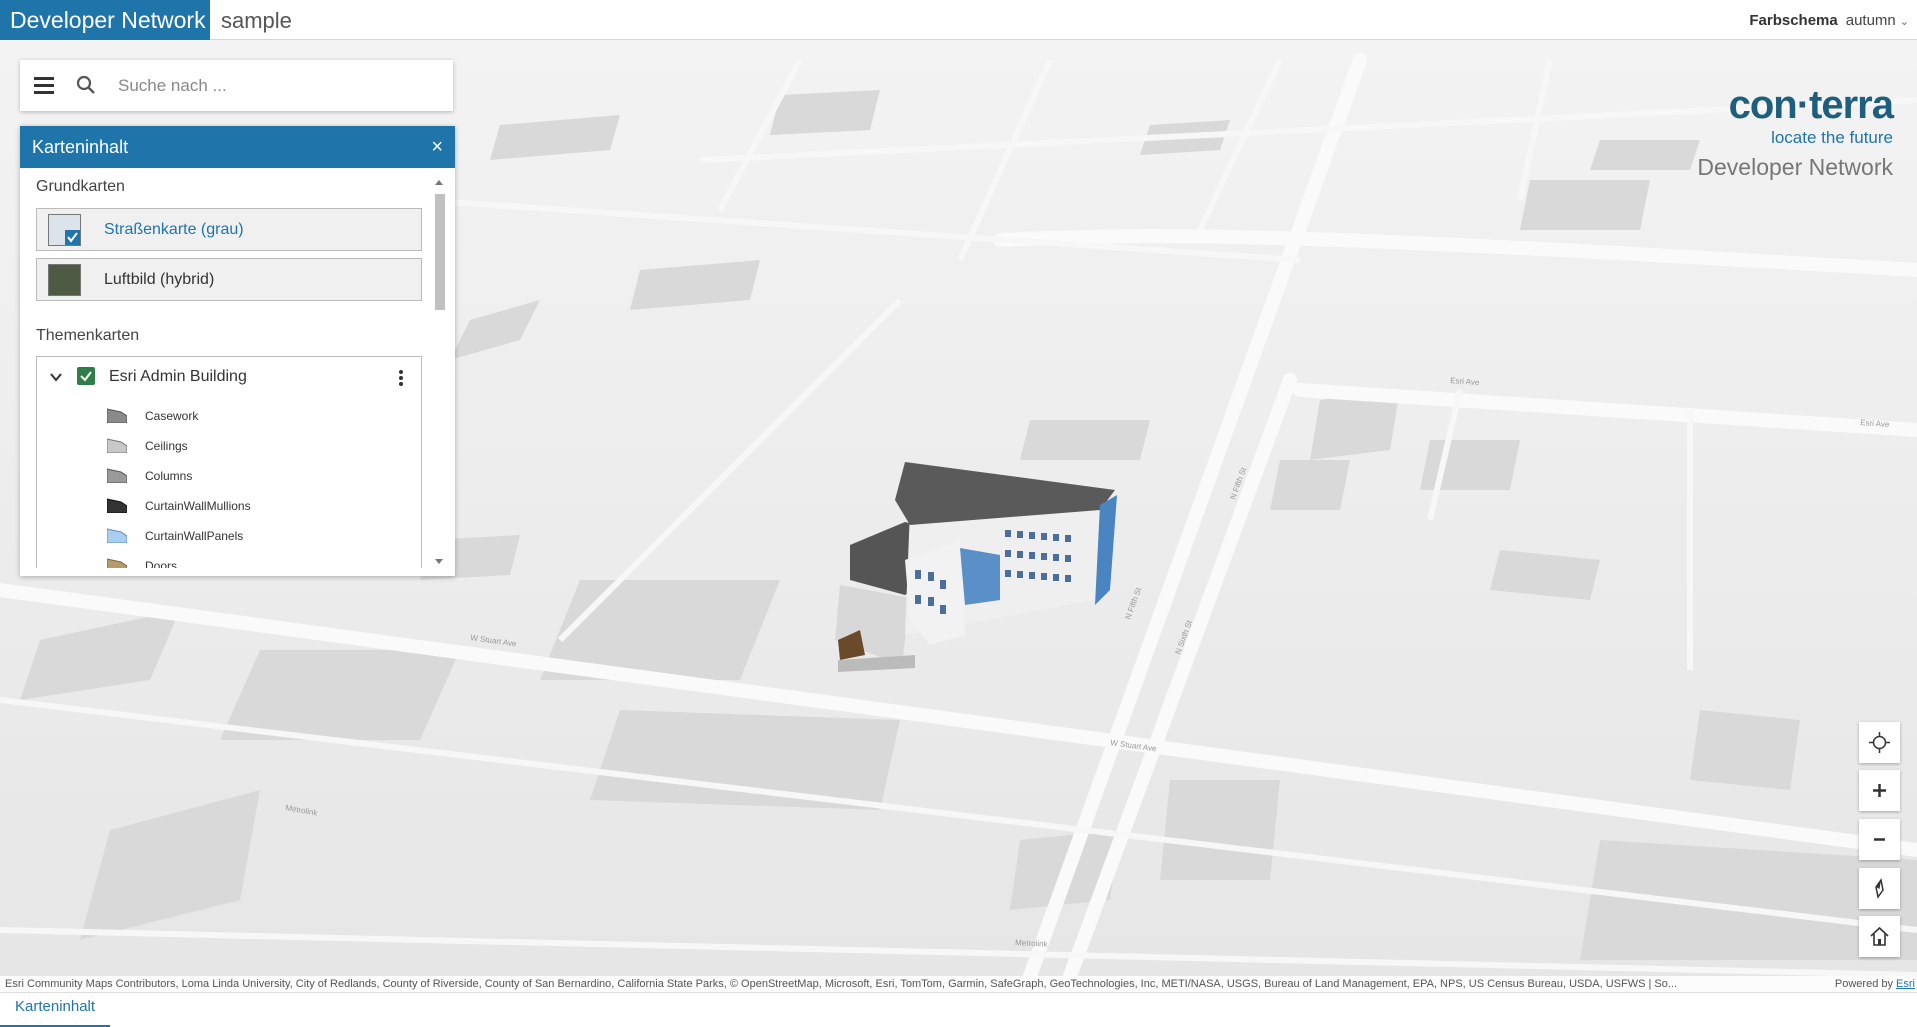  What do you see at coordinates (1811, 105) in the screenshot?
I see `logo-wordmark: con·terra` at bounding box center [1811, 105].